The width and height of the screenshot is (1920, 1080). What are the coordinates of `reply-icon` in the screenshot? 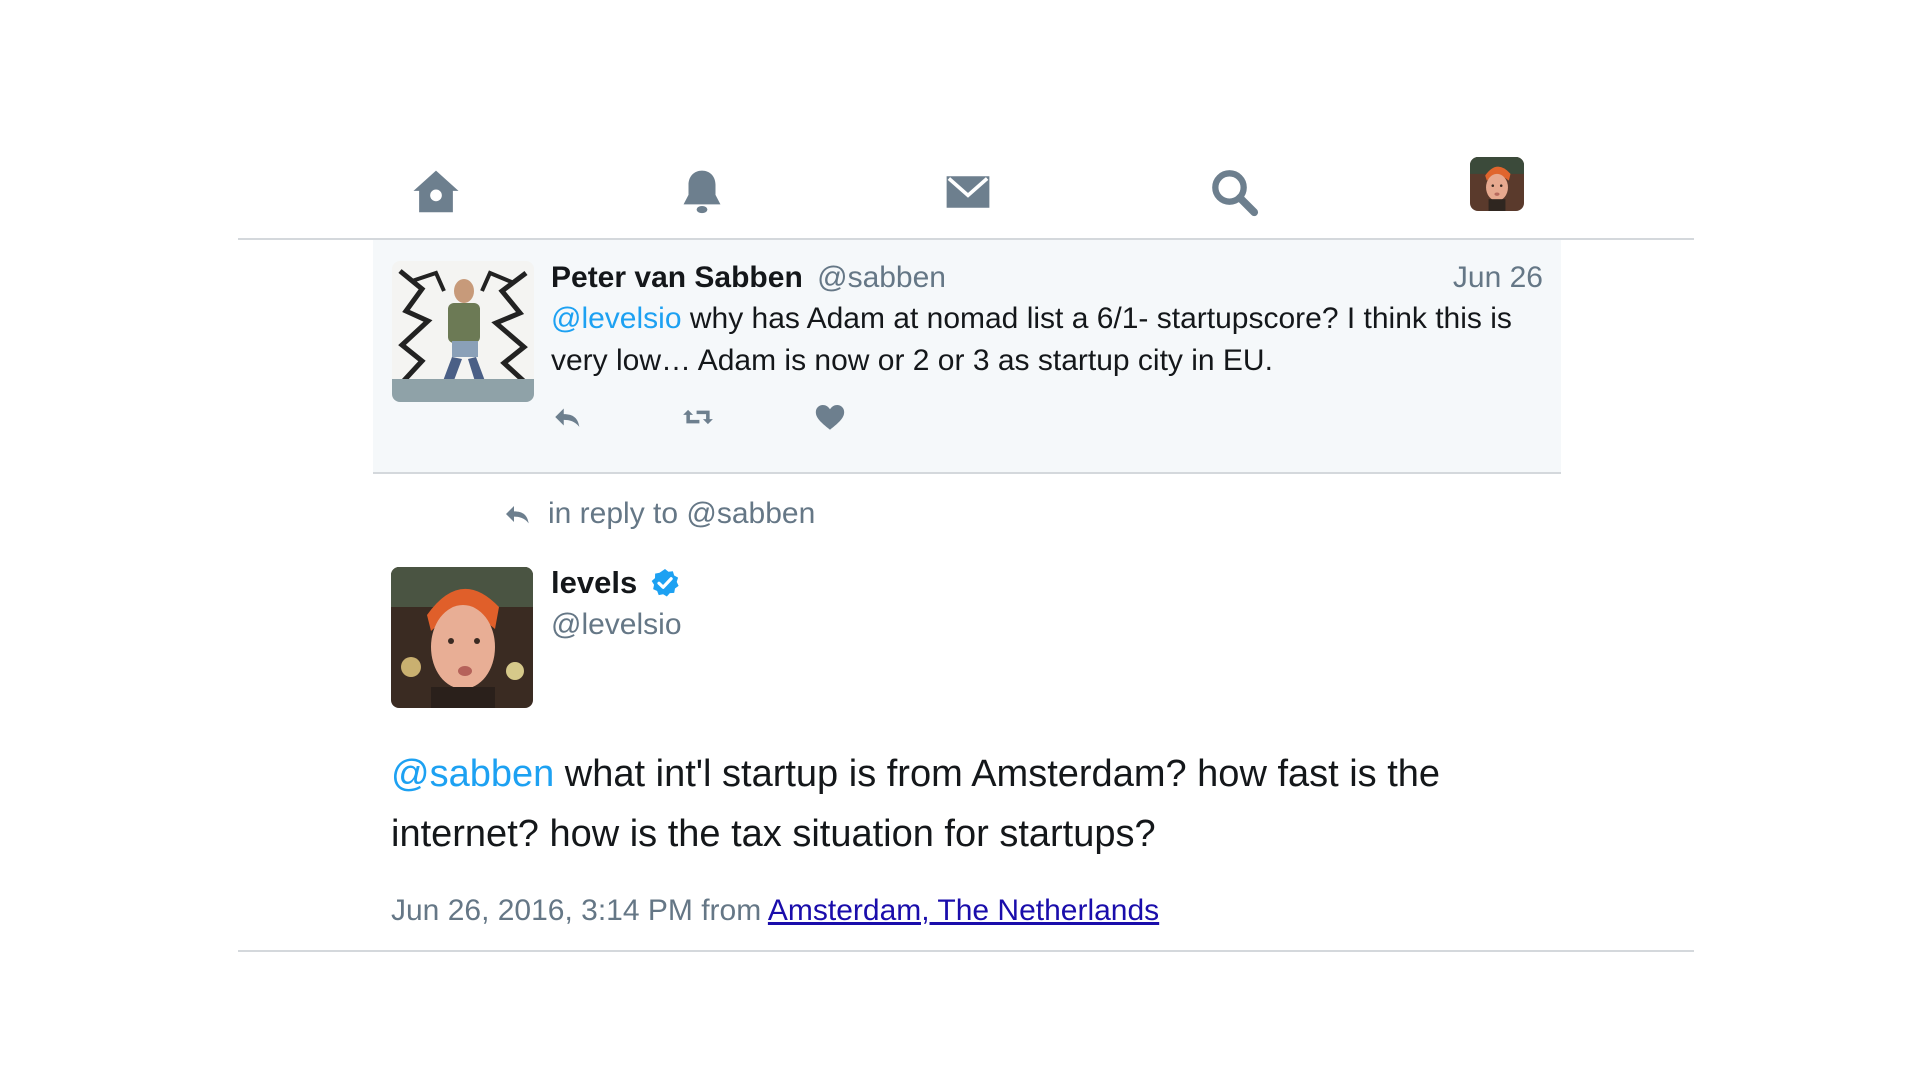 It's located at (571, 420).